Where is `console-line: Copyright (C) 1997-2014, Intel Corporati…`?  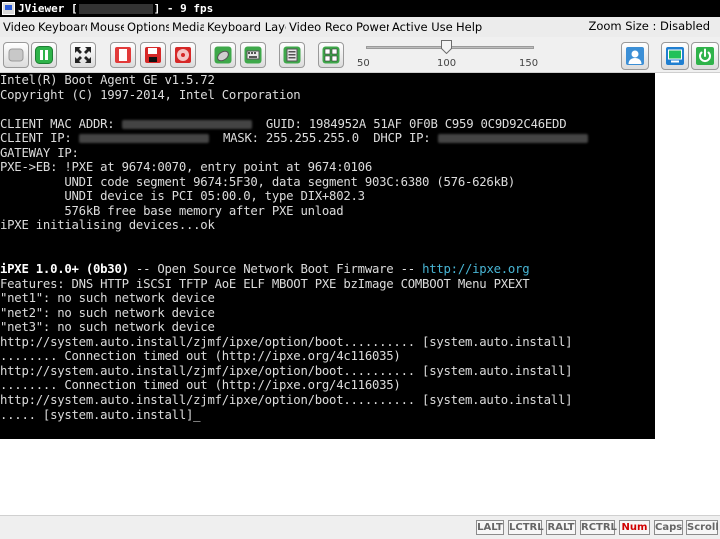
console-line: Copyright (C) 1997-2014, Intel Corporati… is located at coordinates (150, 94).